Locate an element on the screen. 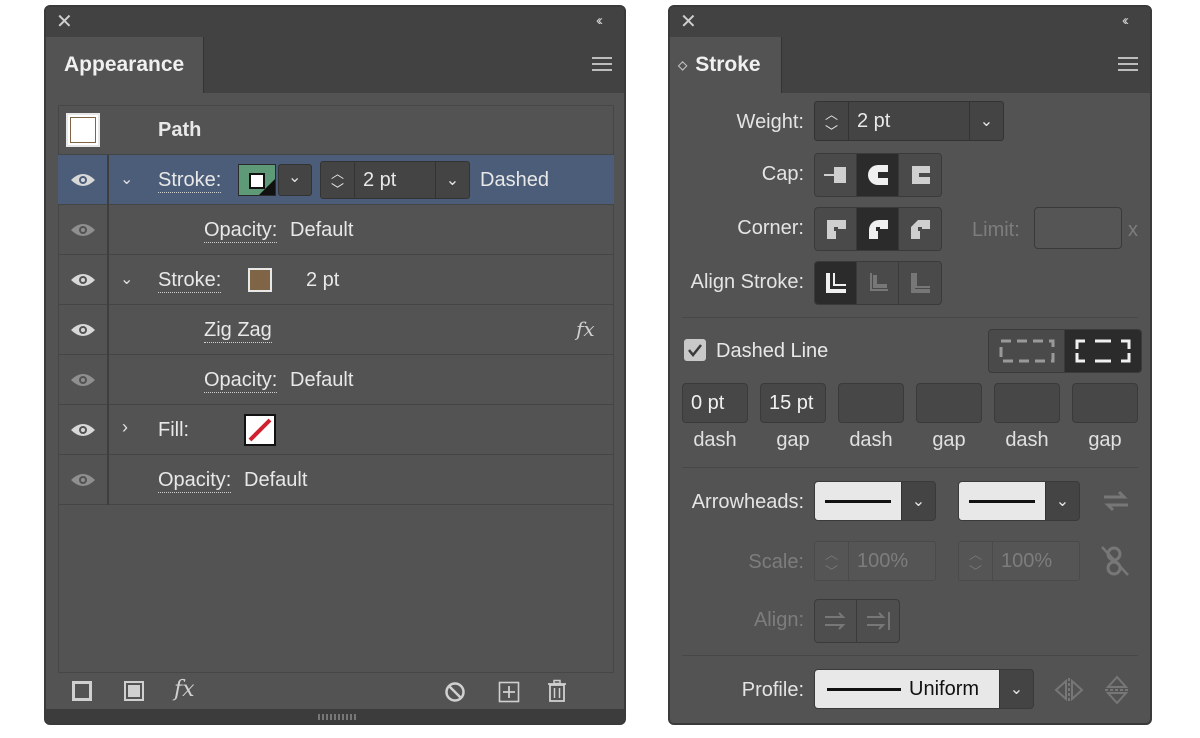  dash-3-field is located at coordinates (1027, 403).